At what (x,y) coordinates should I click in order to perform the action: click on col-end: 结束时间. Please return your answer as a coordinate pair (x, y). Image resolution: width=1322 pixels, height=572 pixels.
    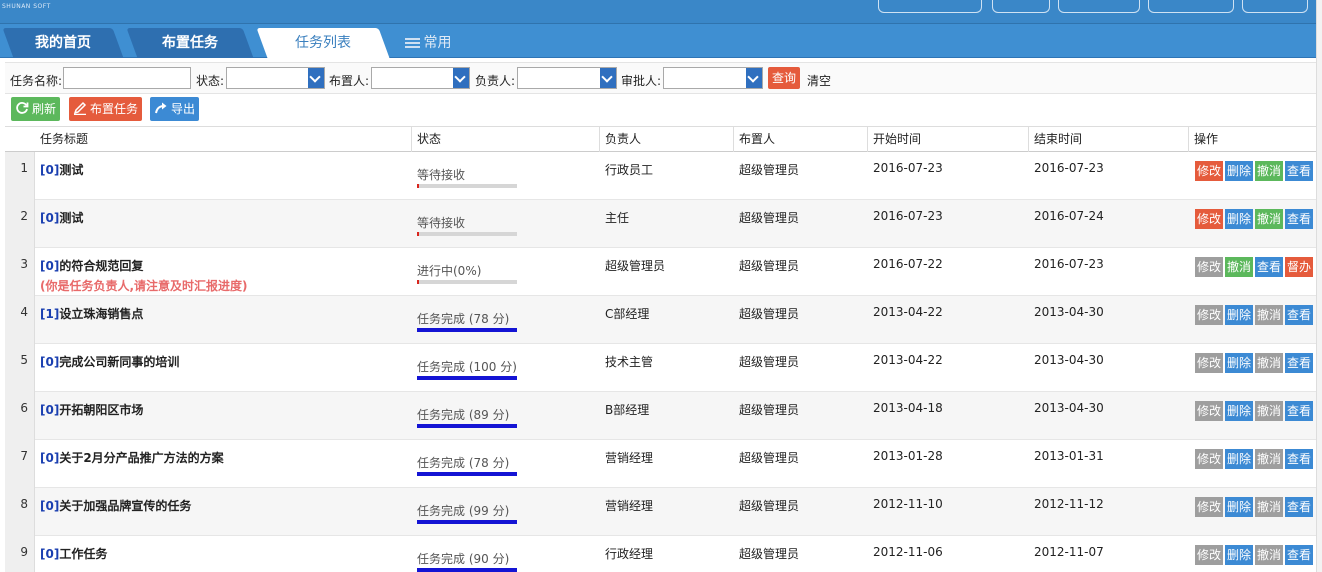
    Looking at the image, I should click on (1108, 139).